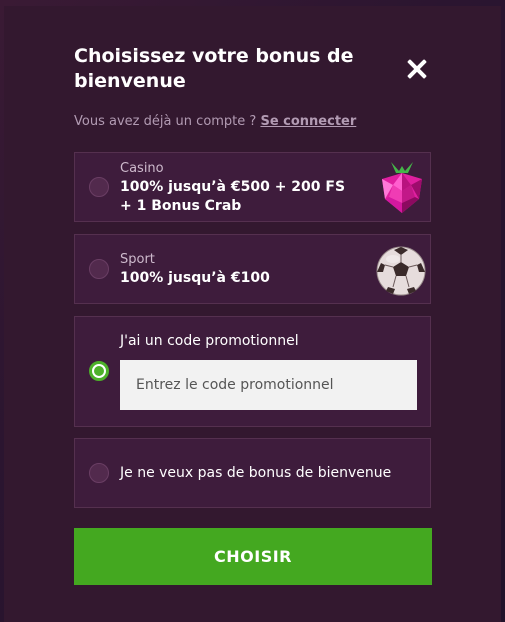 Image resolution: width=505 pixels, height=622 pixels. What do you see at coordinates (308, 121) in the screenshot?
I see `login-link: Se connecter` at bounding box center [308, 121].